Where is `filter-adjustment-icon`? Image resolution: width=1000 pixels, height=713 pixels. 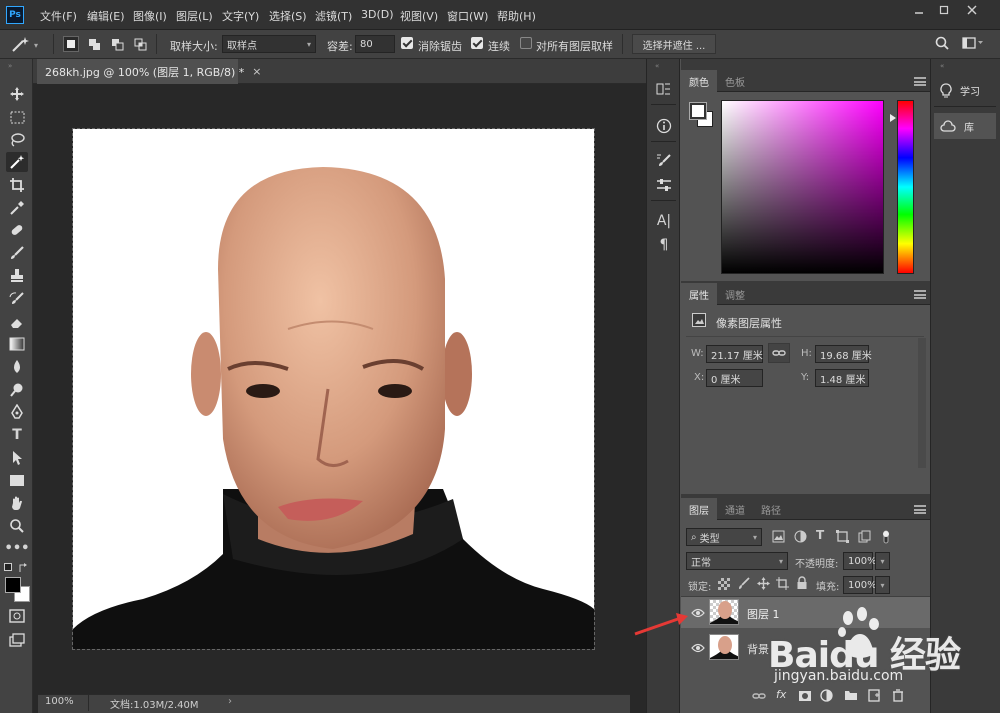 filter-adjustment-icon is located at coordinates (801, 537).